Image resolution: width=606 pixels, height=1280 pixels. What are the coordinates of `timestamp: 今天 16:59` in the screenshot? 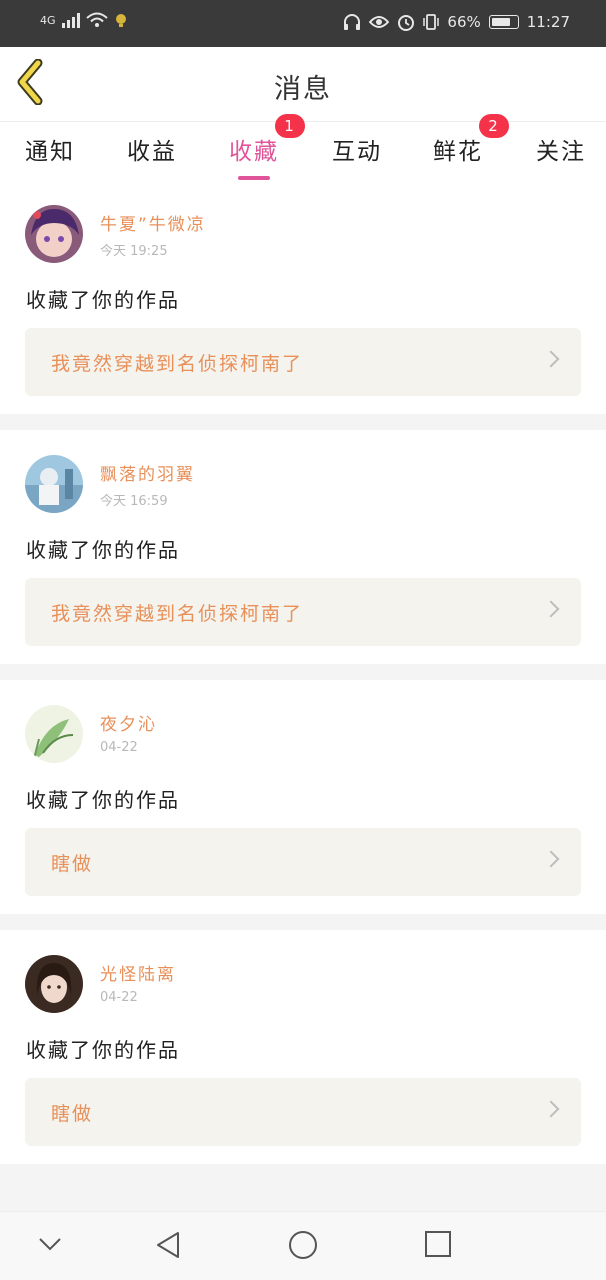 It's located at (134, 501).